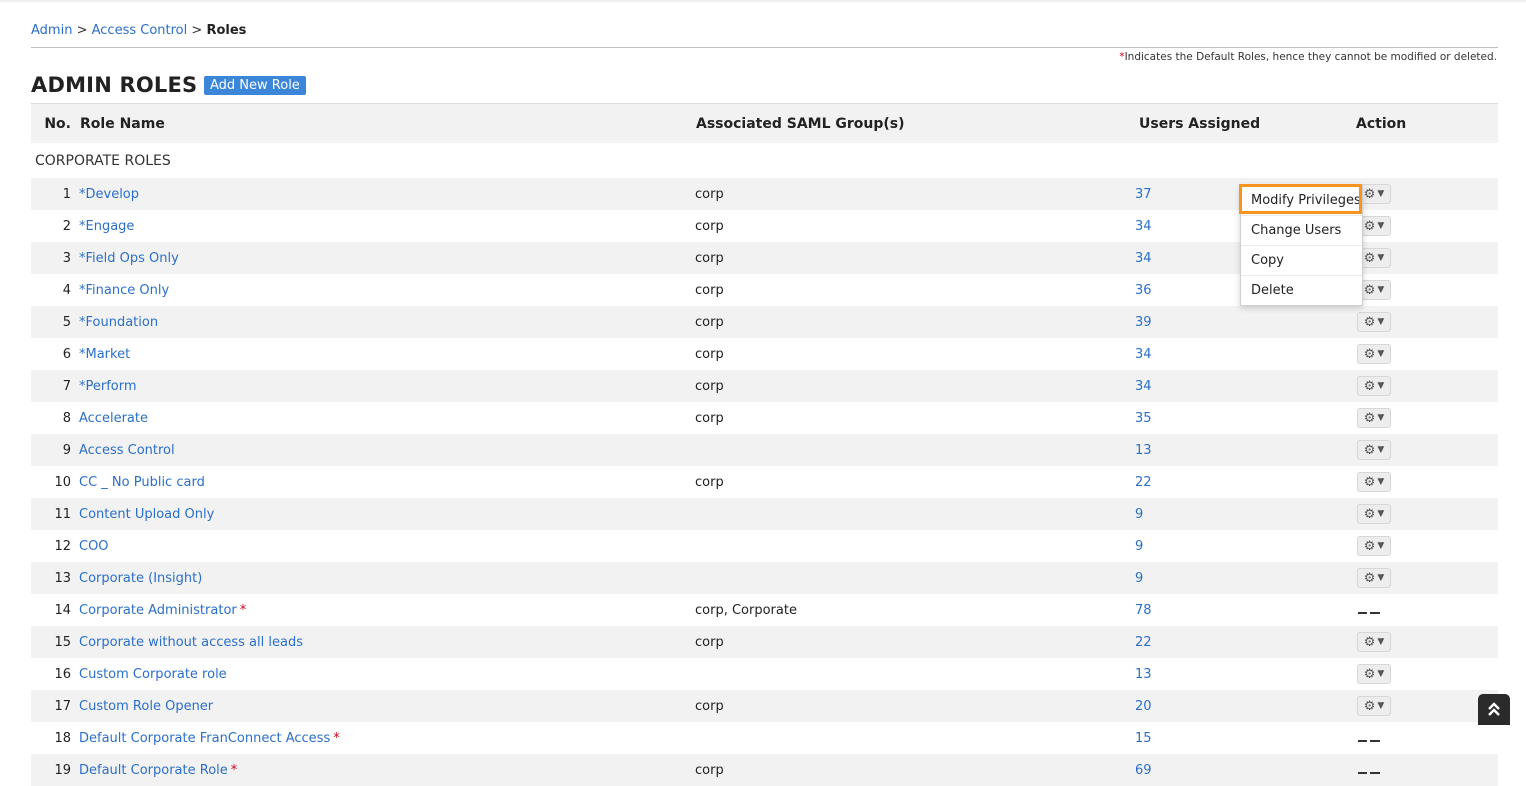  What do you see at coordinates (764, 160) in the screenshot?
I see `section-header: CORPORATE ROLES` at bounding box center [764, 160].